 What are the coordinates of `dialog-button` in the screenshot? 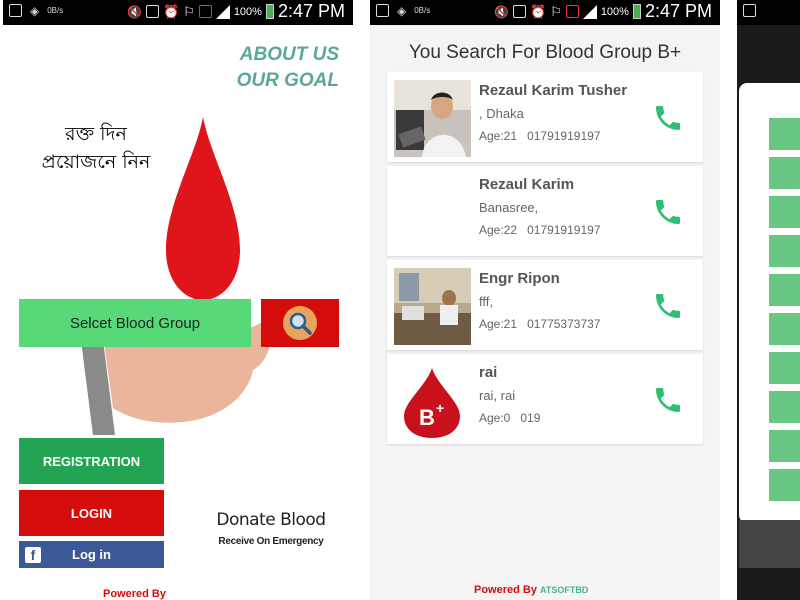 It's located at (769, 544).